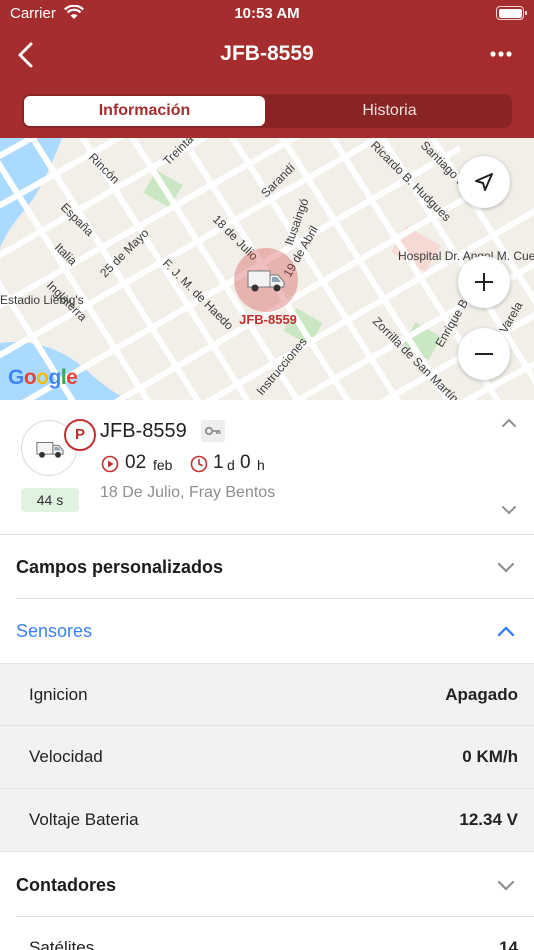  Describe the element at coordinates (389, 111) in the screenshot. I see `tab-historia: Historia` at that location.